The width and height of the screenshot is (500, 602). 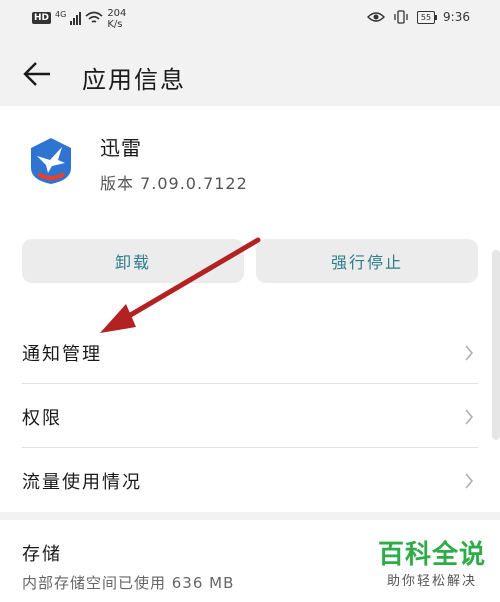 I want to click on page-title: 应用信息, so click(x=134, y=80).